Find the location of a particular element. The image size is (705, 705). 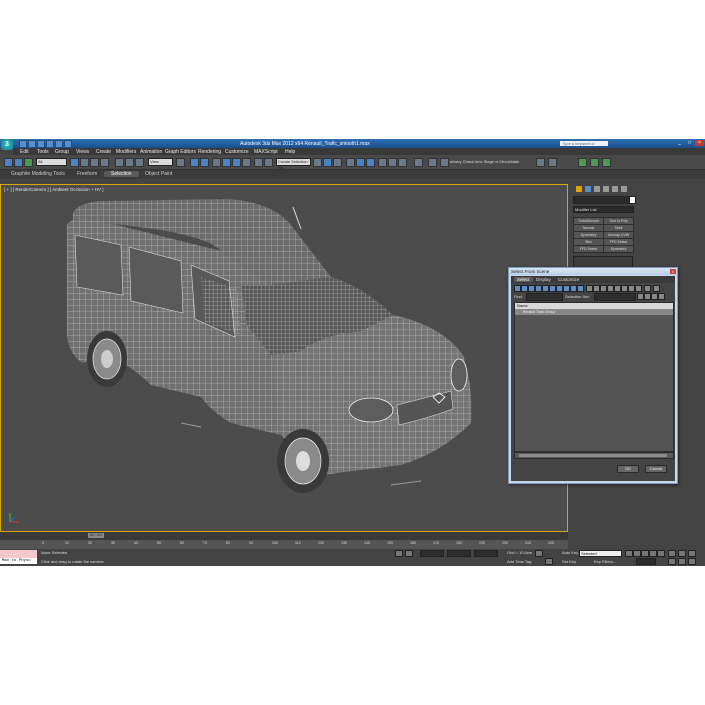

selection-set-edit-icon is located at coordinates (654, 296).